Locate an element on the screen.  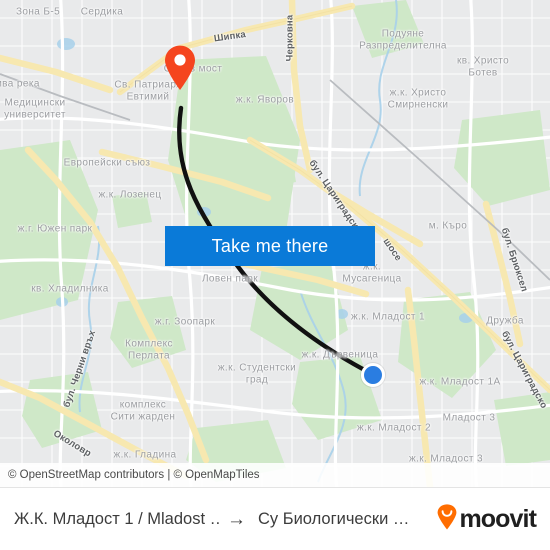
current-location-dot is located at coordinates (373, 375).